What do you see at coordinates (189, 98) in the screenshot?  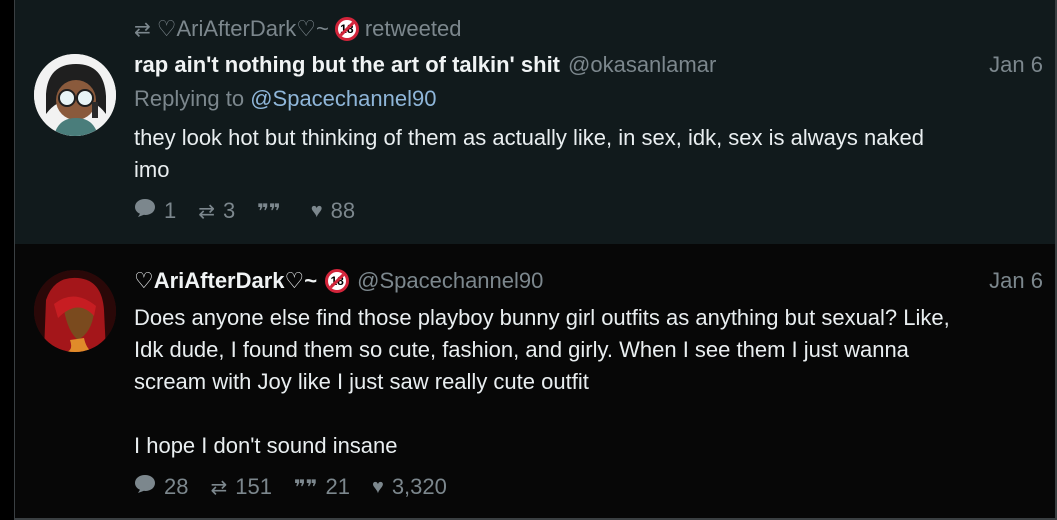 I see `replying-prefix: Replying to` at bounding box center [189, 98].